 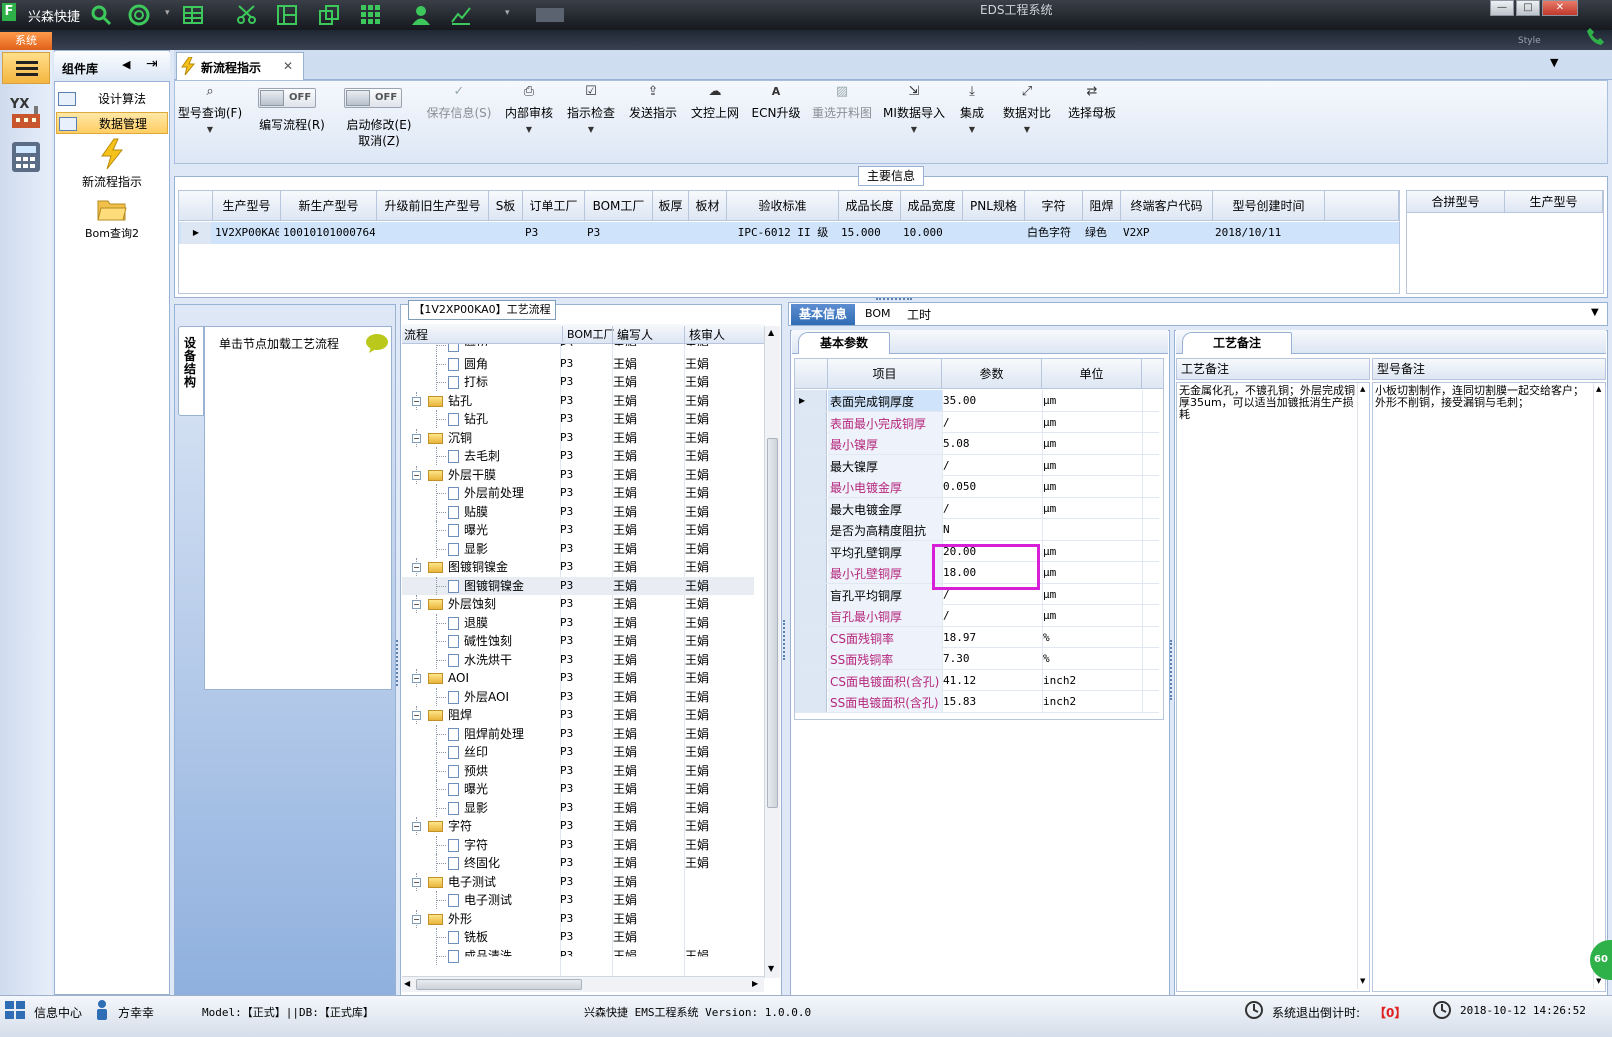 I want to click on param-row: CS面残铜率 18.97%, so click(x=977, y=637).